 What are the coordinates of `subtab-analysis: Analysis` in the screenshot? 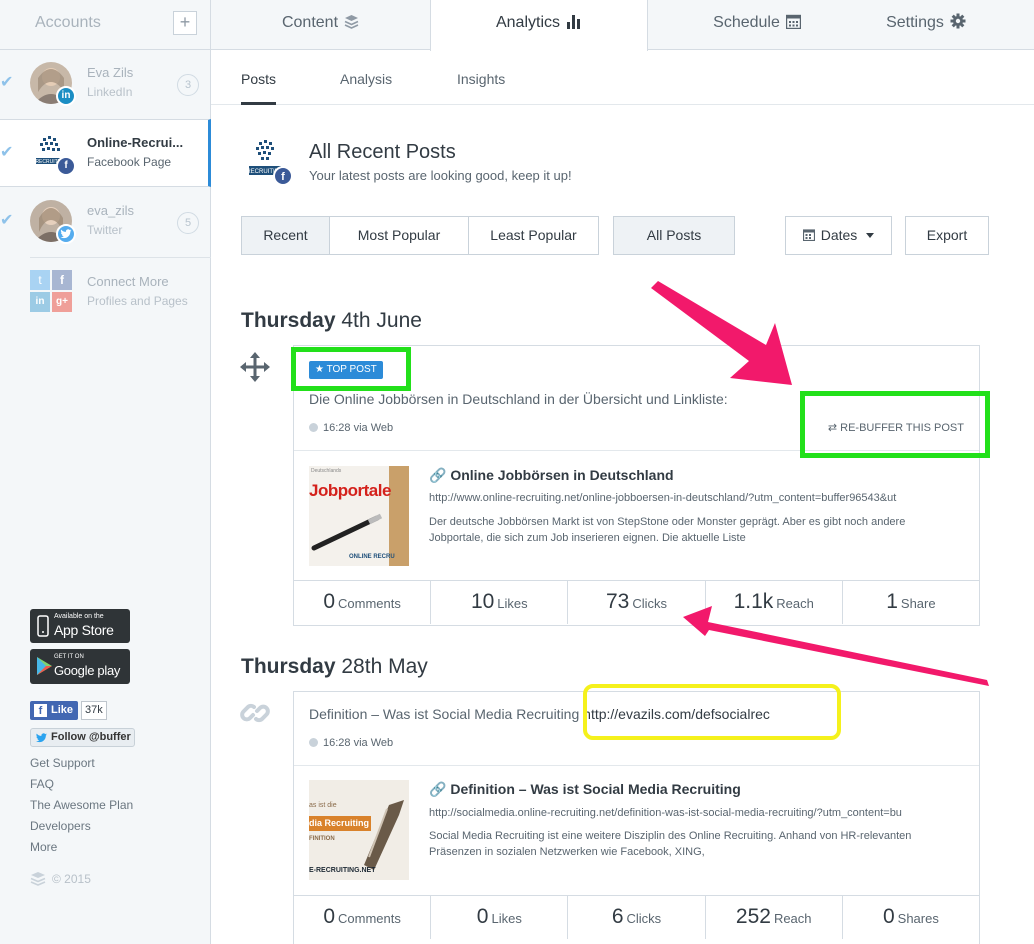 It's located at (366, 79).